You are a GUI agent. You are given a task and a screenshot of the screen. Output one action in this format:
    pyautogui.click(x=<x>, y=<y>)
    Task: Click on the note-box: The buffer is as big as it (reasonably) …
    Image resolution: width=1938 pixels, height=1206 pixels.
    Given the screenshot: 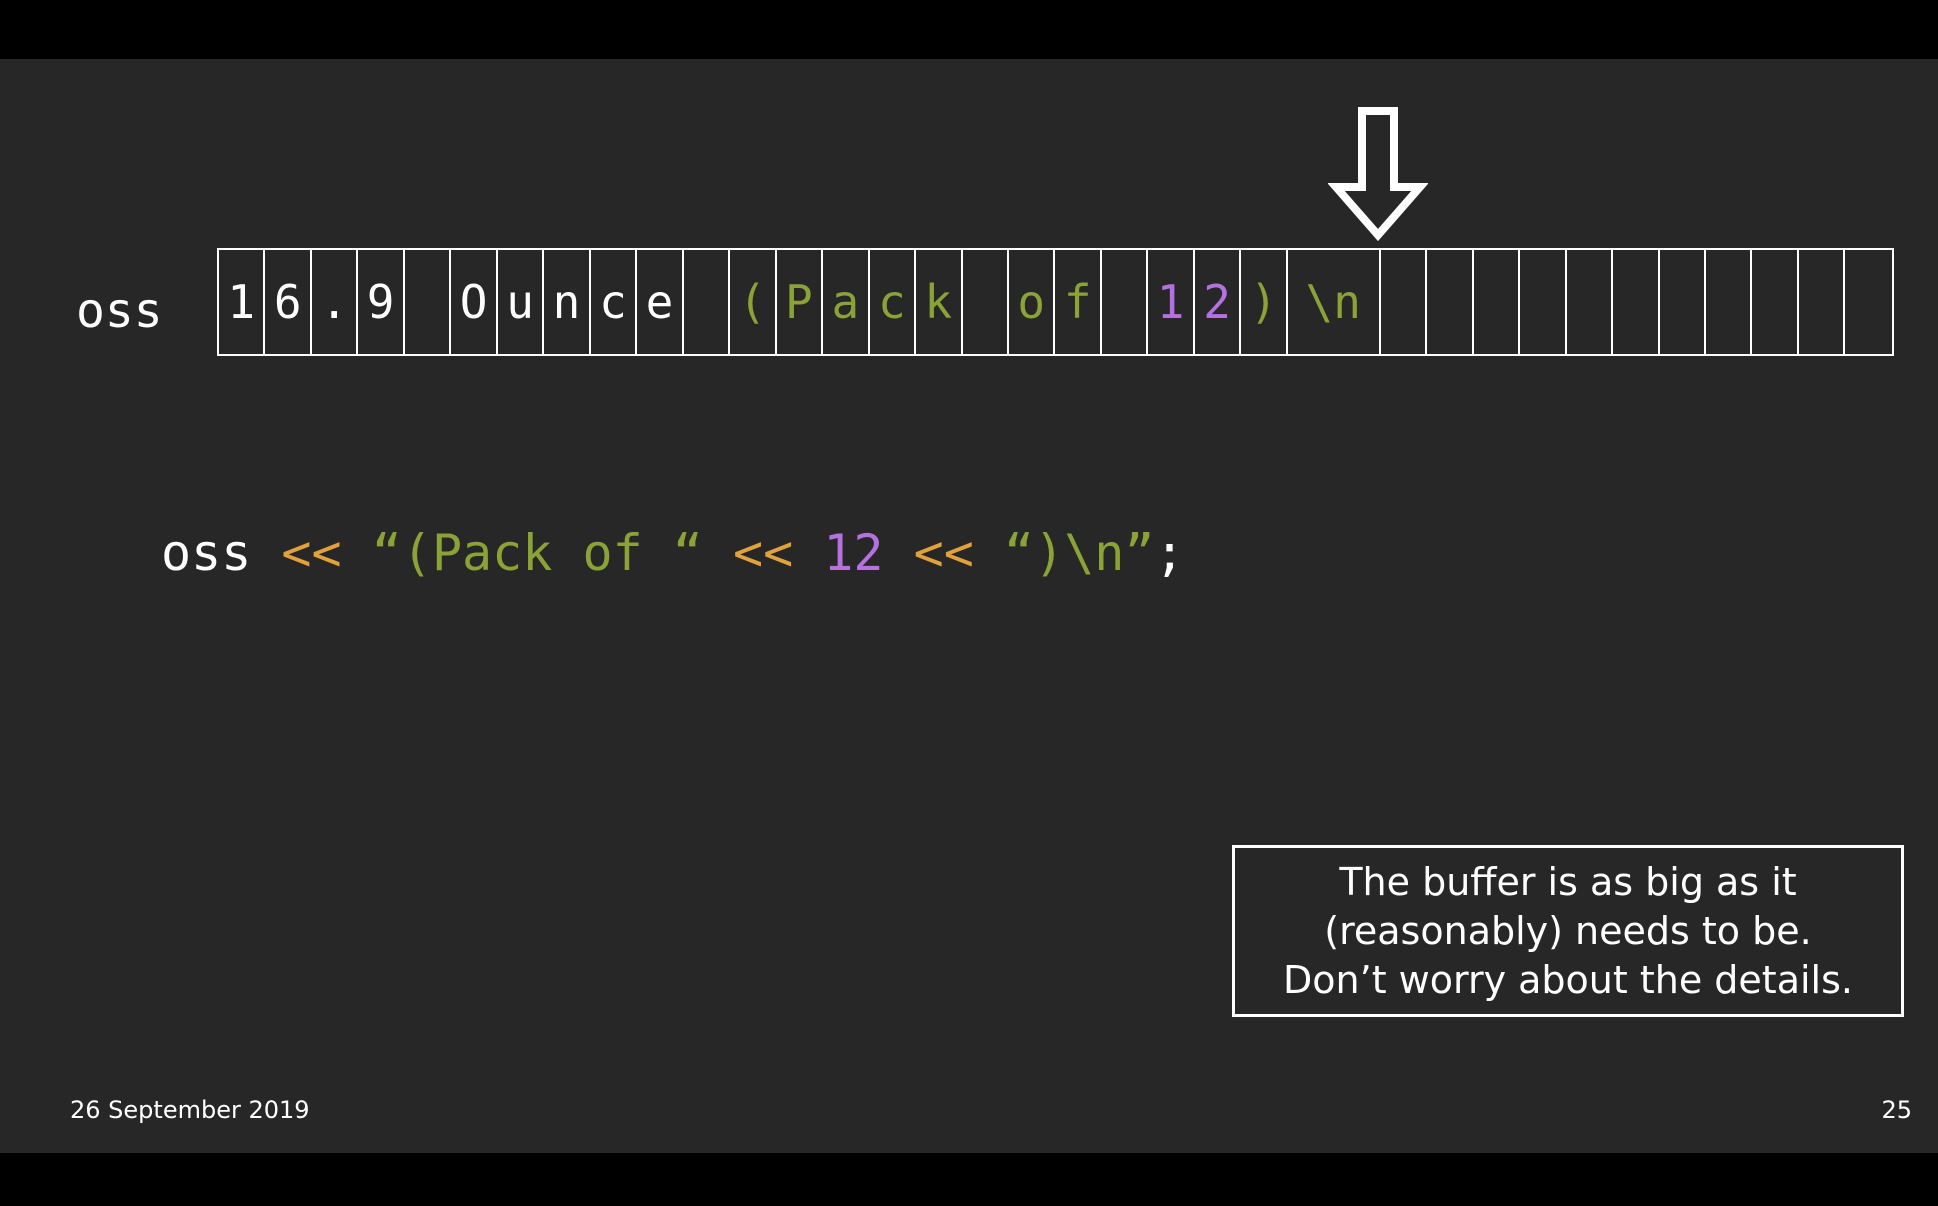 What is the action you would take?
    pyautogui.click(x=1568, y=931)
    